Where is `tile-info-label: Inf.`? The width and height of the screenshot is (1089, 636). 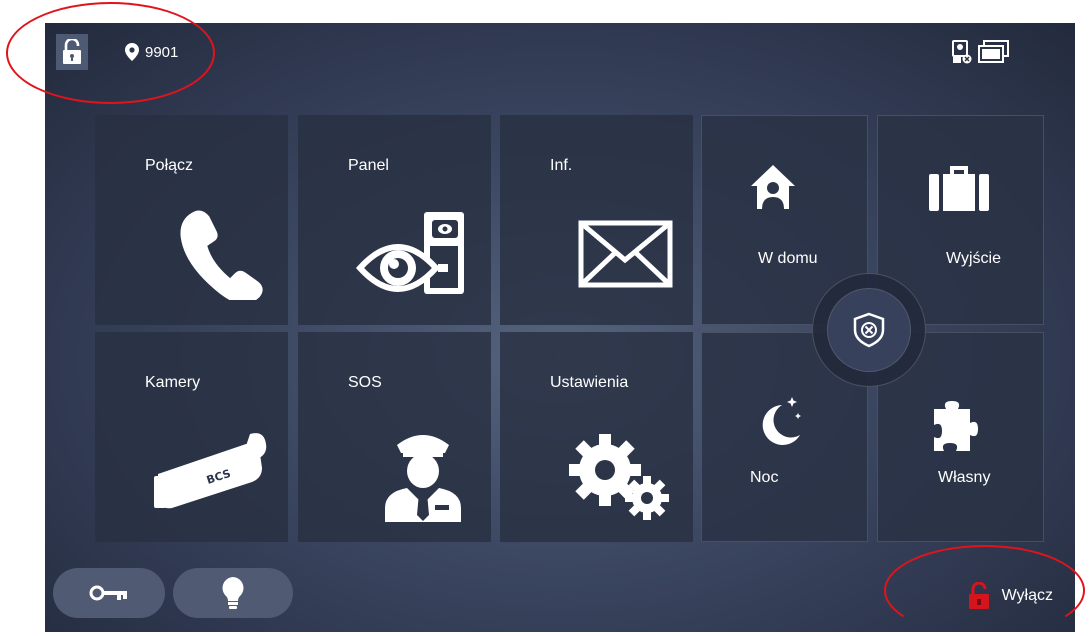
tile-info-label: Inf. is located at coordinates (561, 165).